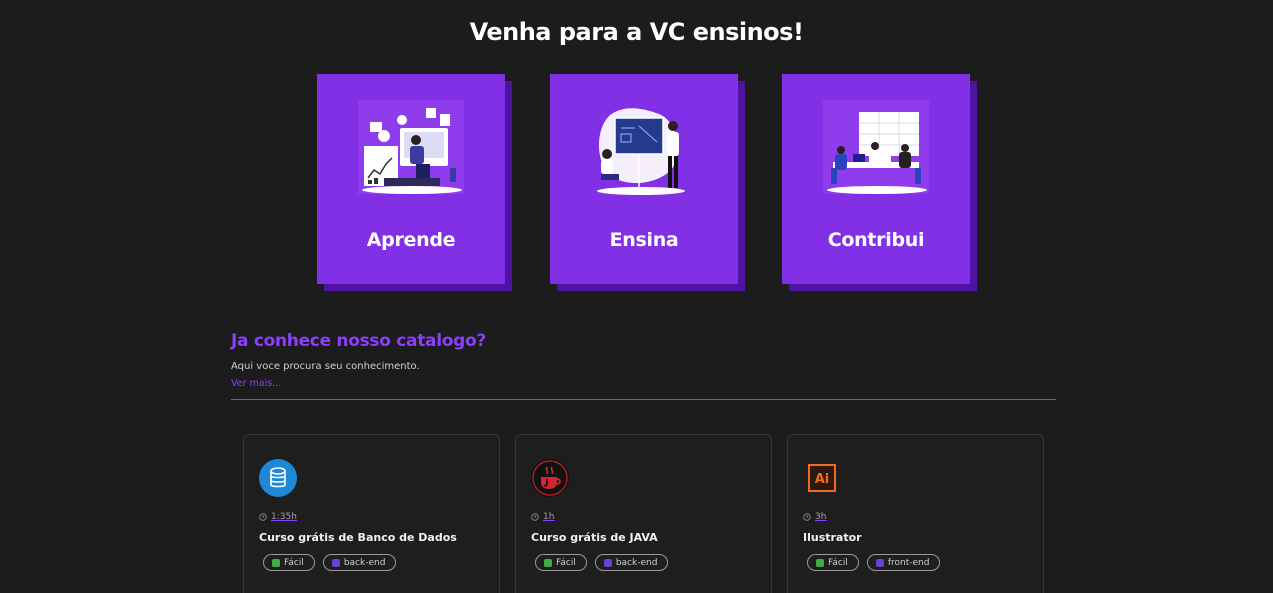 This screenshot has height=593, width=1273. What do you see at coordinates (325, 366) in the screenshot?
I see `catalog-subtitle: Aqui voce procura seu conhecimento.` at bounding box center [325, 366].